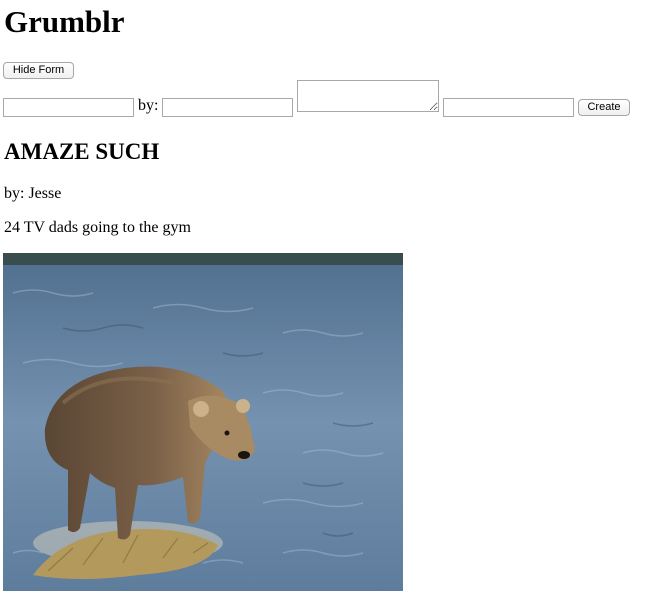  What do you see at coordinates (604, 107) in the screenshot?
I see `create-button: Create` at bounding box center [604, 107].